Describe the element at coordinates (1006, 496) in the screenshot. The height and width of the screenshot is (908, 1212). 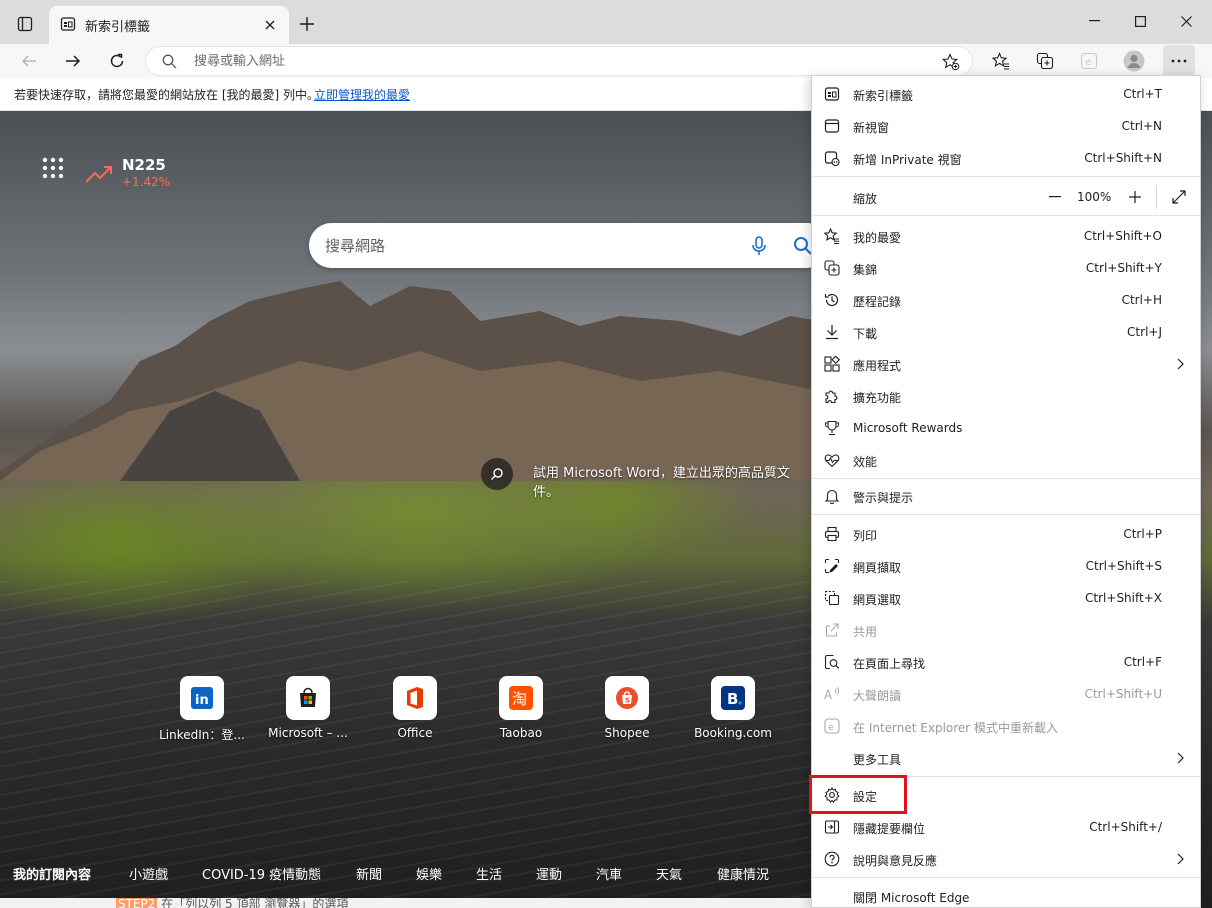
I see `menu-item-alerts: 警示與提示` at that location.